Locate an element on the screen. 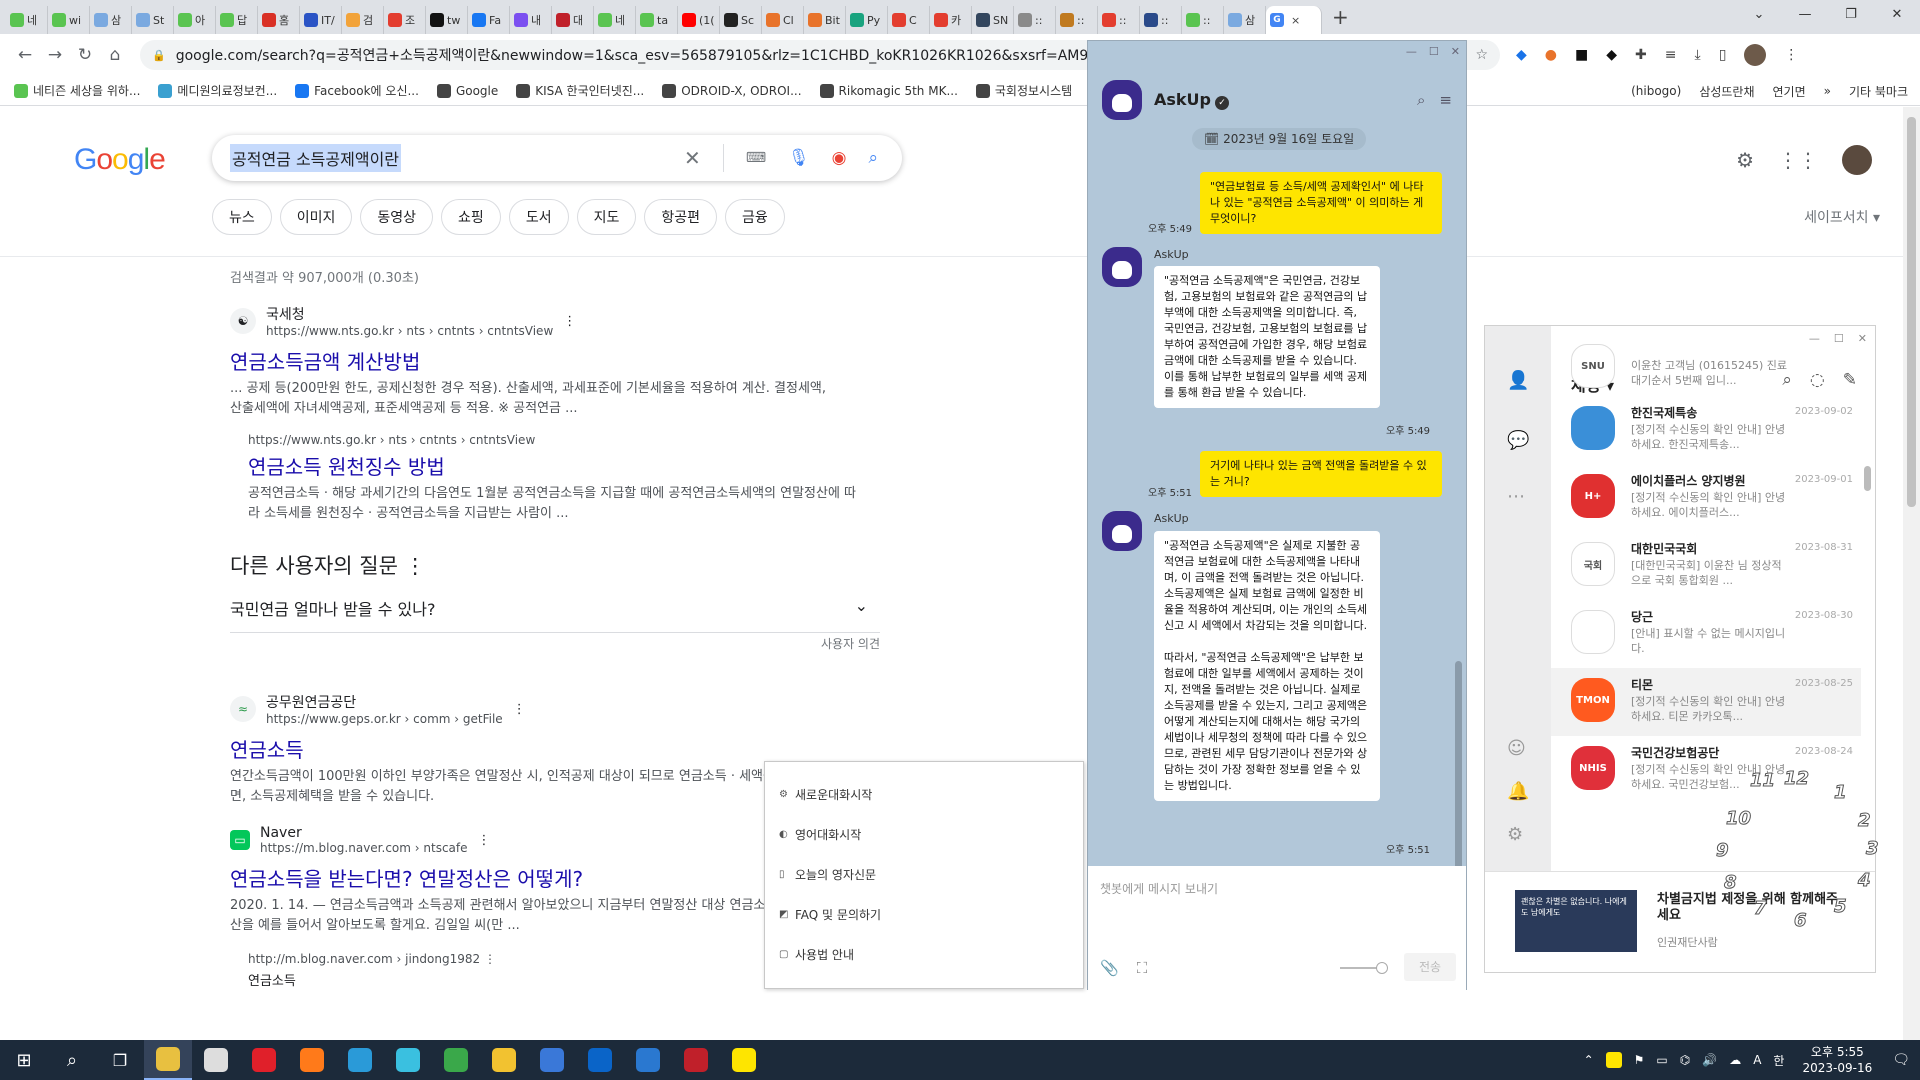 This screenshot has width=1920, height=1080. browser-tab: 홈 is located at coordinates (279, 20).